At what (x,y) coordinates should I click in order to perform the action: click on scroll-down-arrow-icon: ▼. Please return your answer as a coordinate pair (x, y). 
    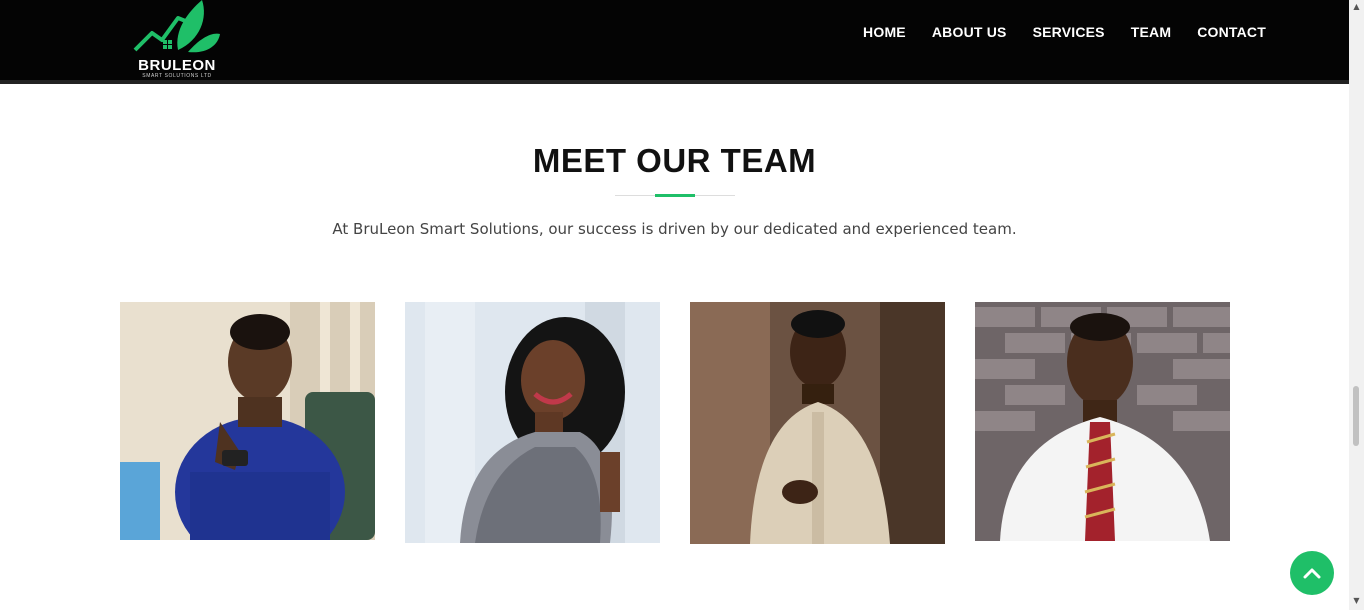
    Looking at the image, I should click on (1356, 602).